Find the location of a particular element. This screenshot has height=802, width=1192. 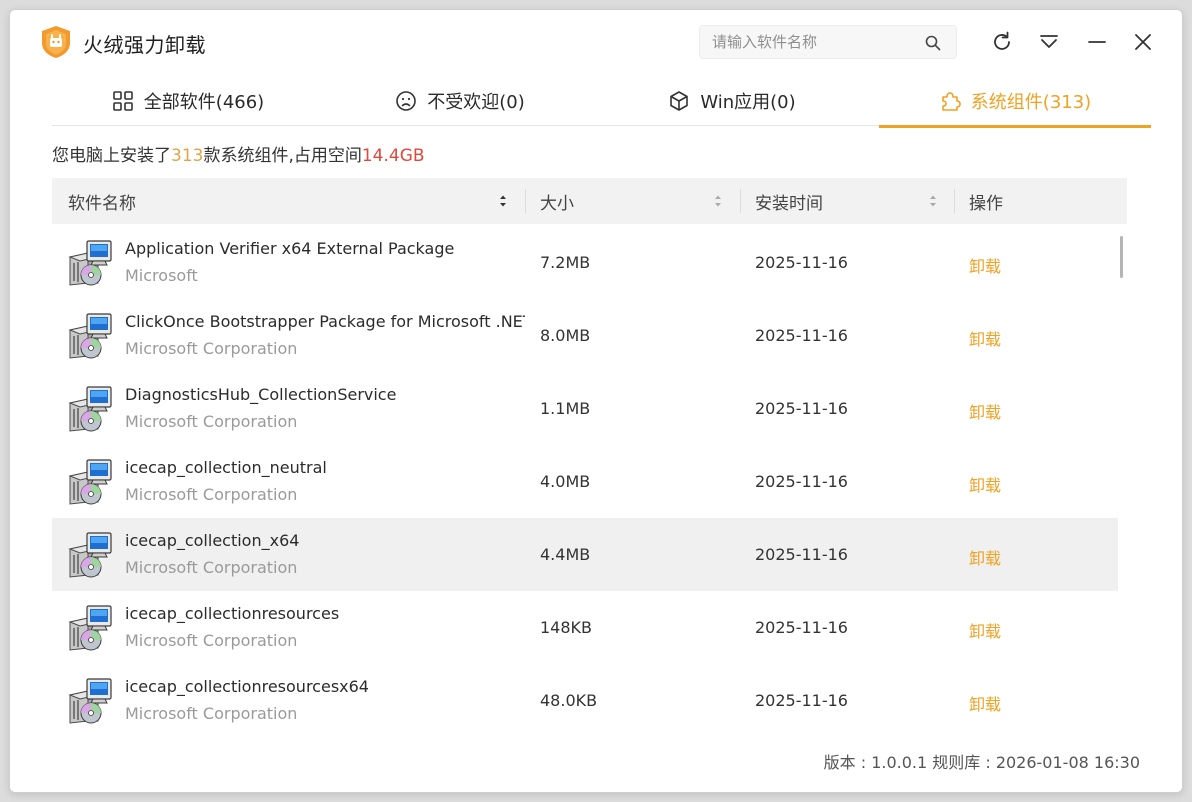

search-input is located at coordinates (812, 42).